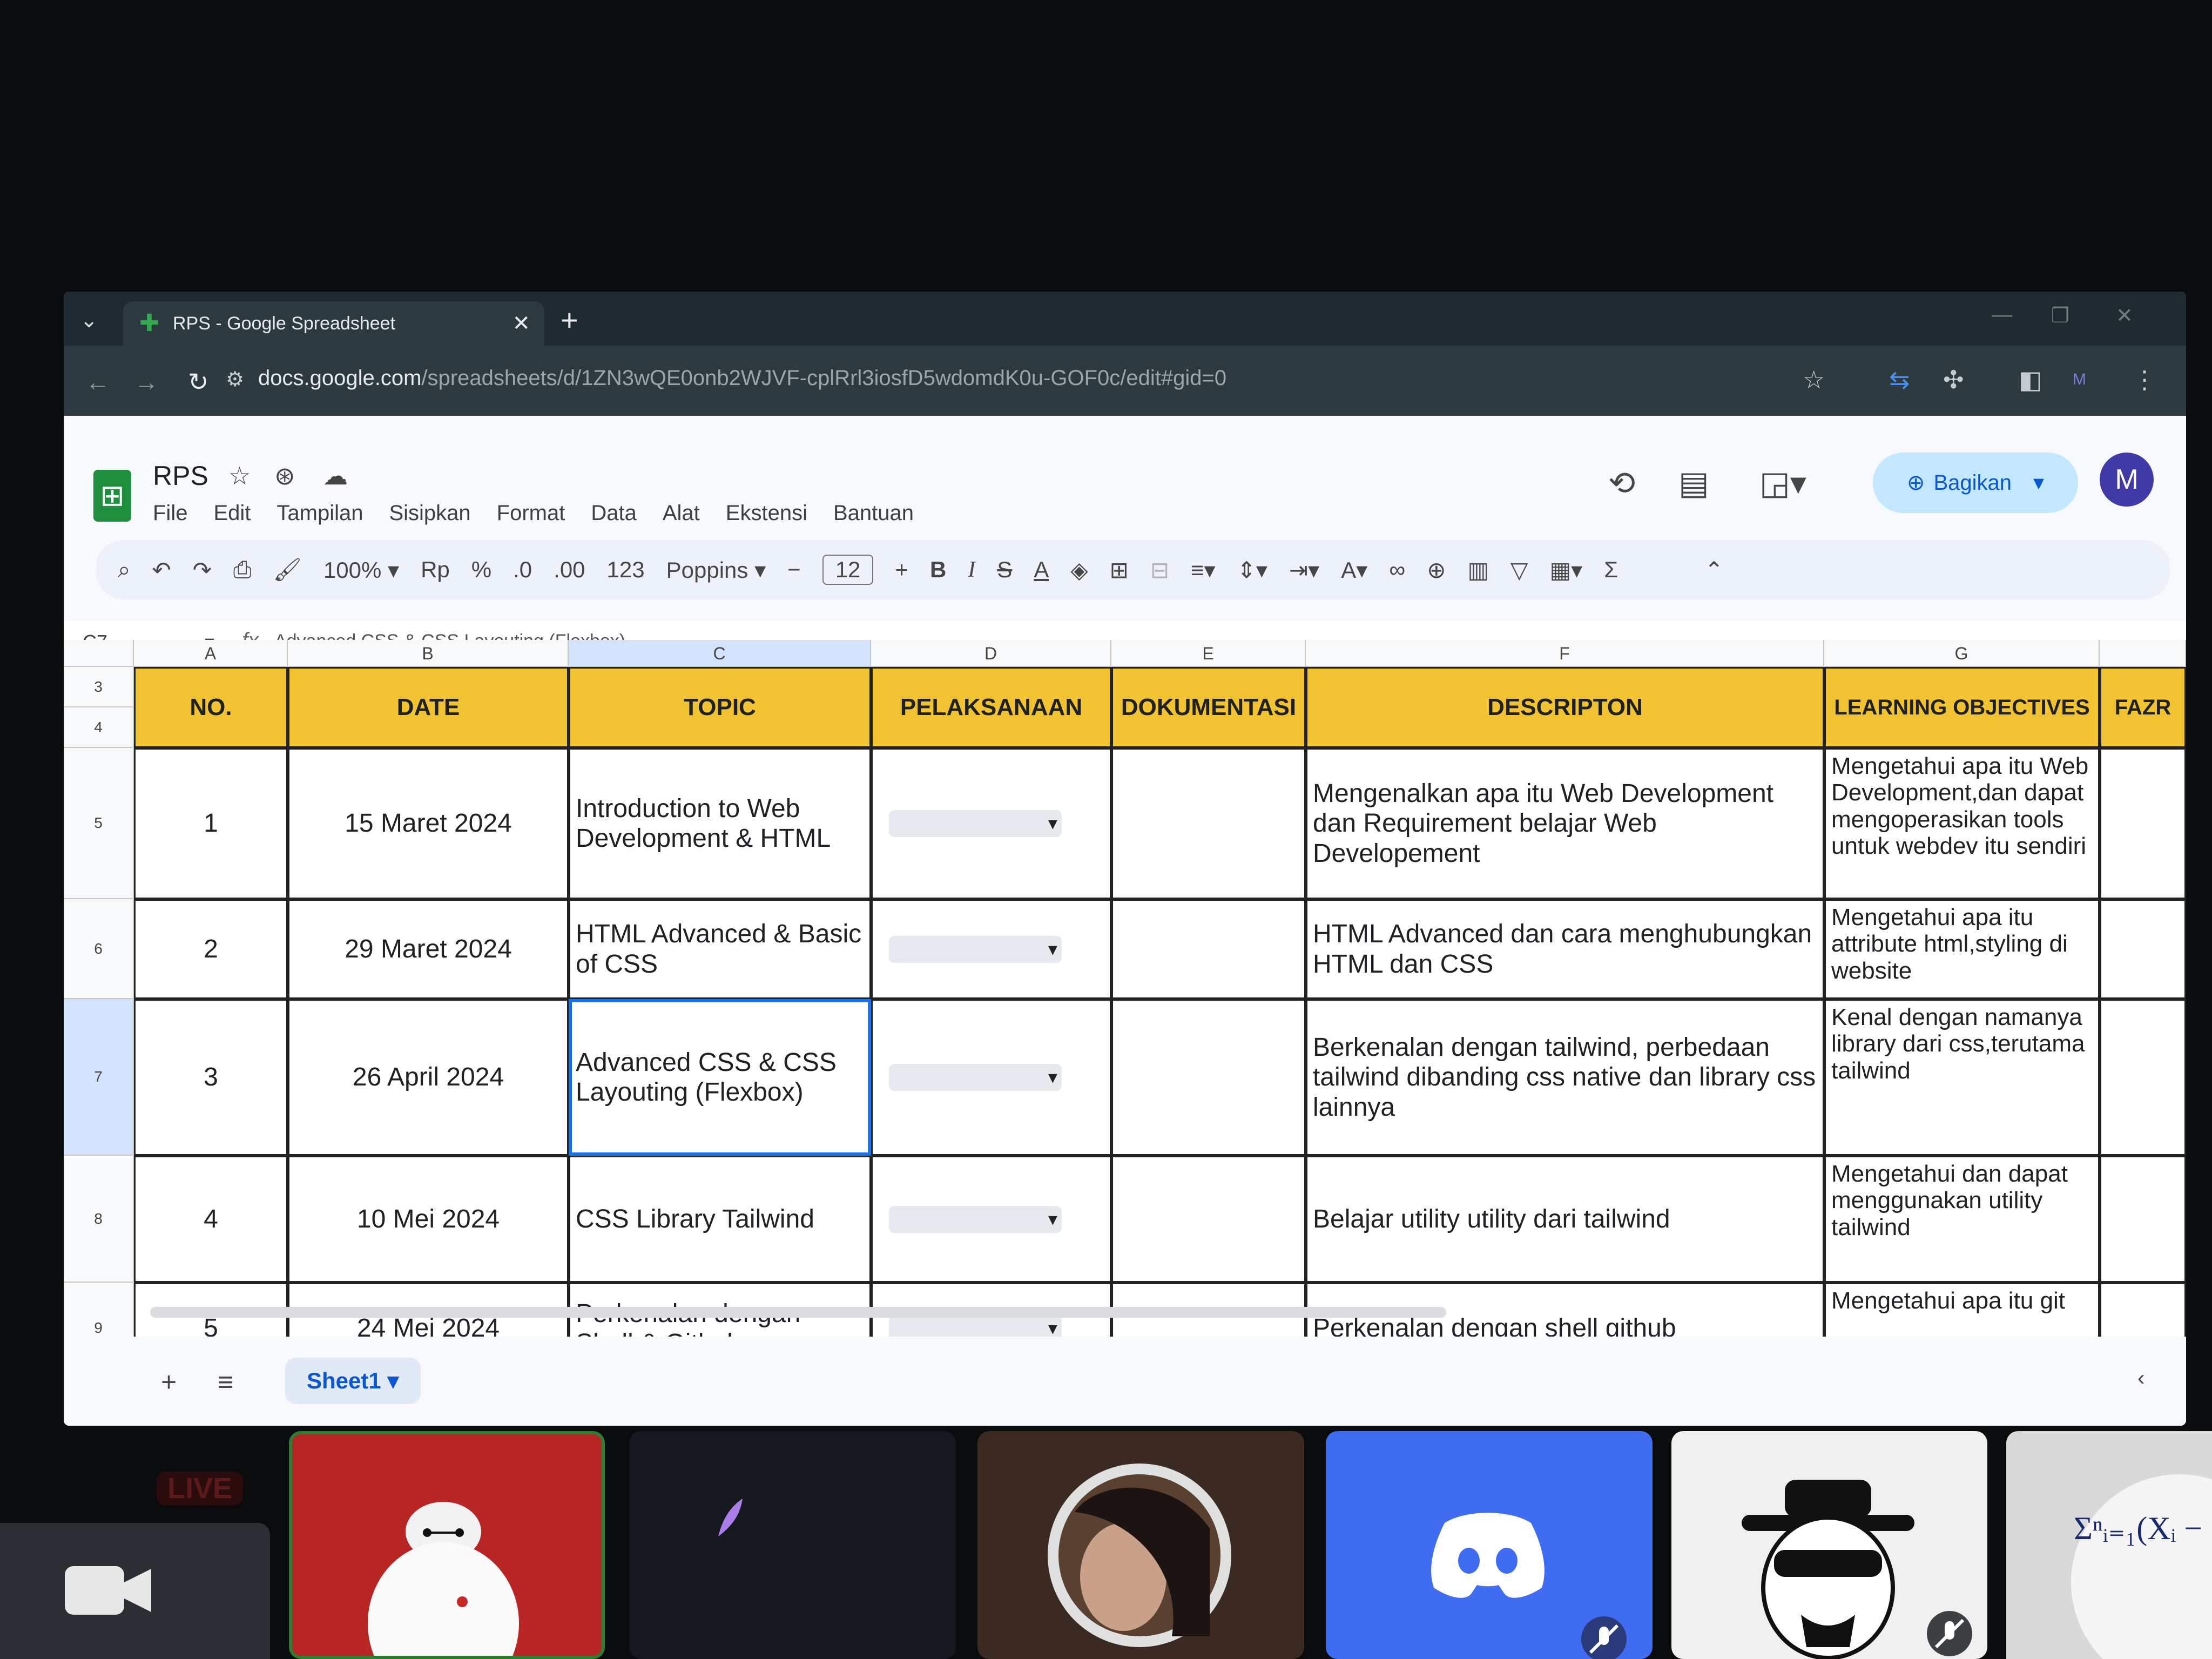 Image resolution: width=2212 pixels, height=1659 pixels. What do you see at coordinates (112, 496) in the screenshot?
I see `sheets-logo-icon: ⊞` at bounding box center [112, 496].